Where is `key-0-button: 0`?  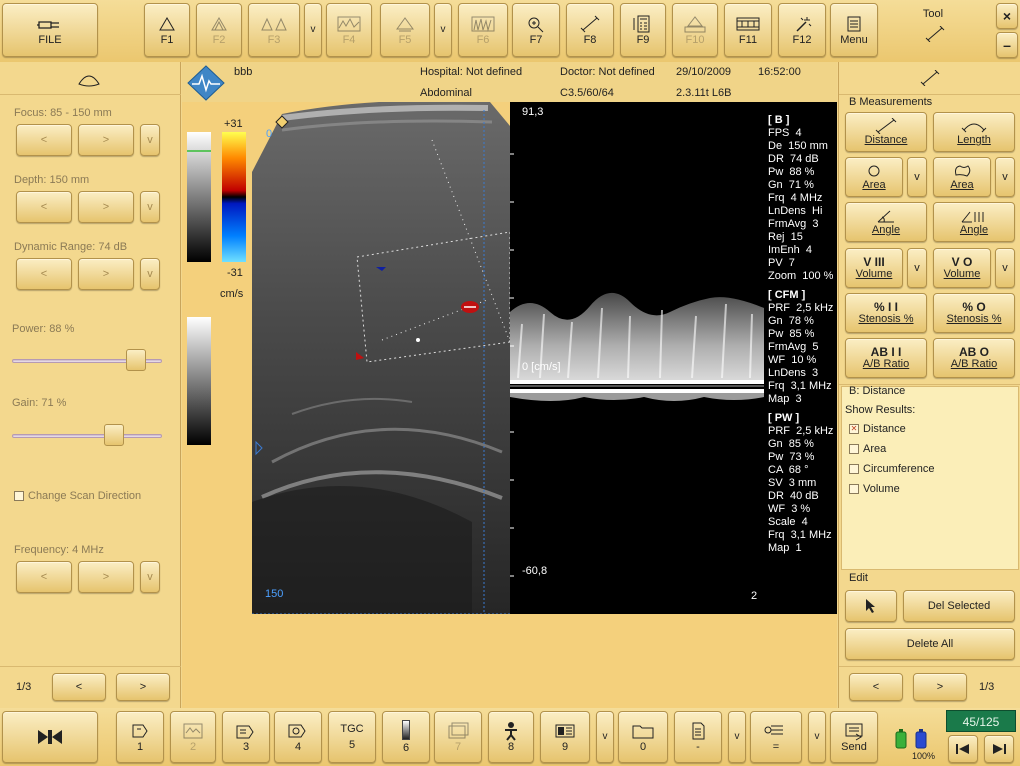 key-0-button: 0 is located at coordinates (643, 737).